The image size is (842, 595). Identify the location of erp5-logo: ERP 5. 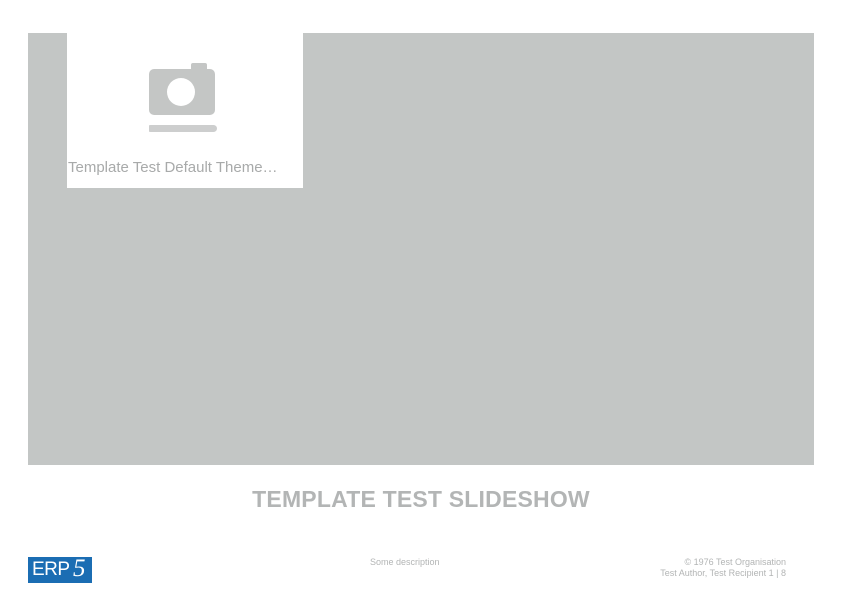
(60, 569).